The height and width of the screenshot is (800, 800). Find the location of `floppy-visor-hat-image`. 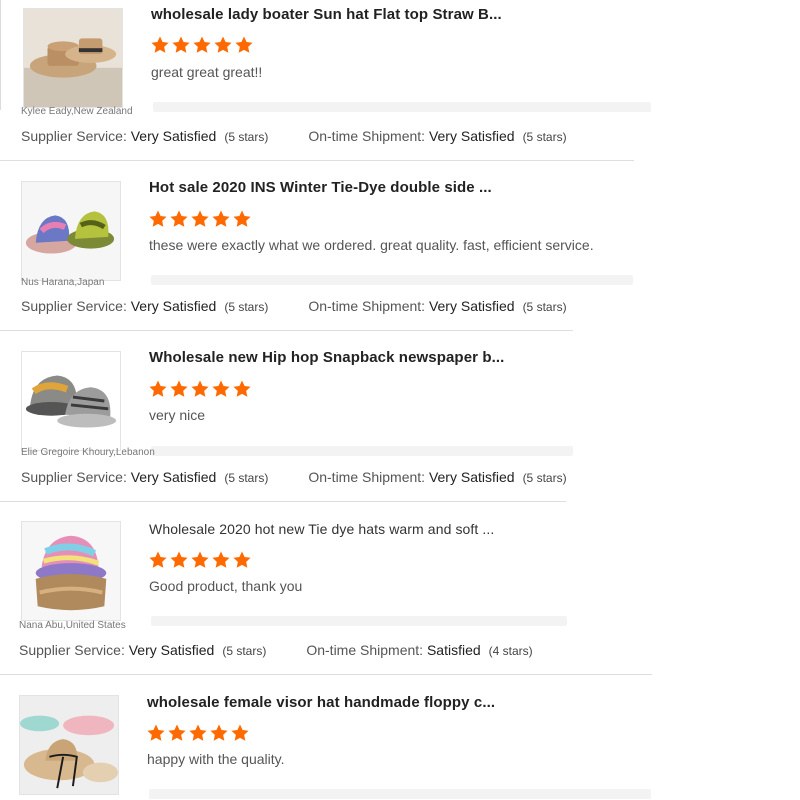

floppy-visor-hat-image is located at coordinates (69, 745).